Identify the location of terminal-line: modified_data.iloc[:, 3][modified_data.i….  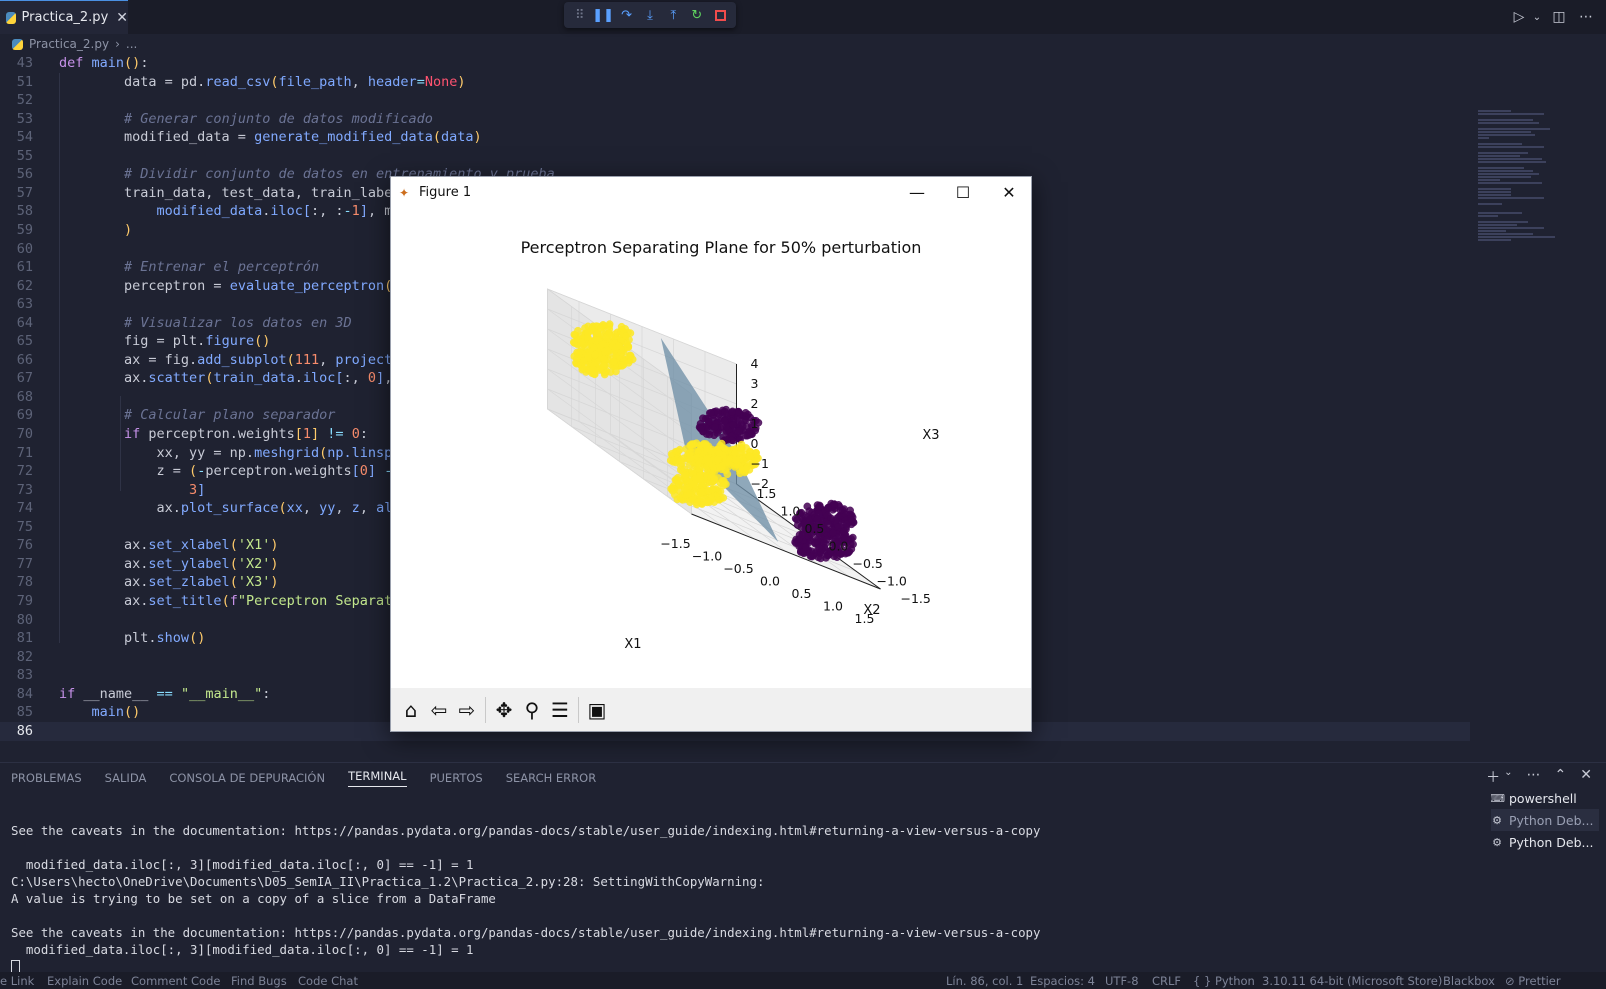
(242, 949).